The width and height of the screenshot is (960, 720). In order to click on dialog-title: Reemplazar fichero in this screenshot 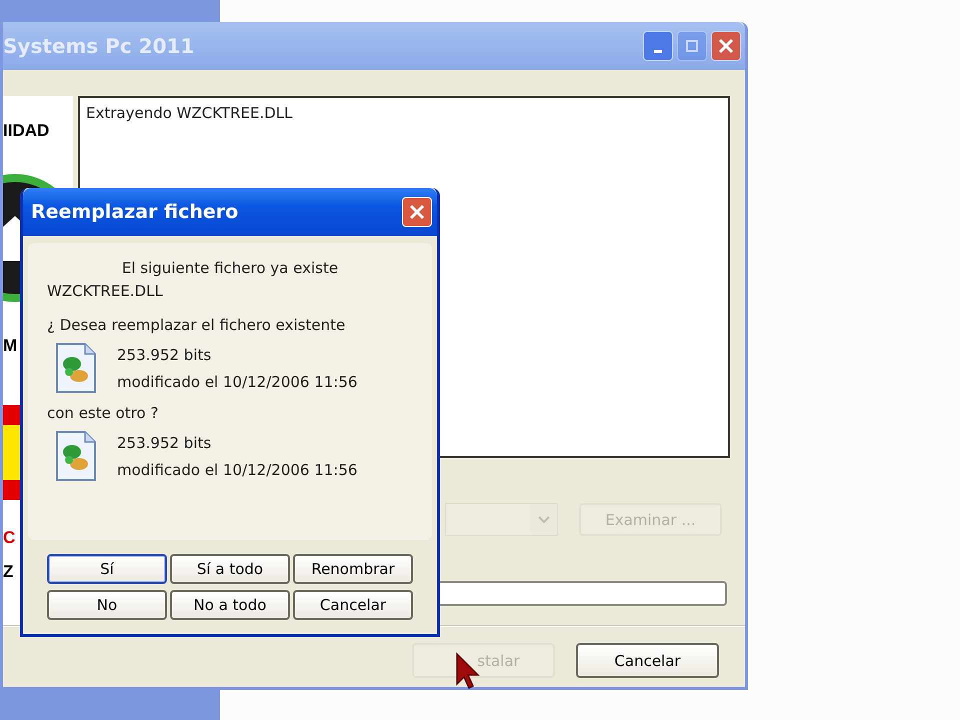, I will do `click(135, 212)`.